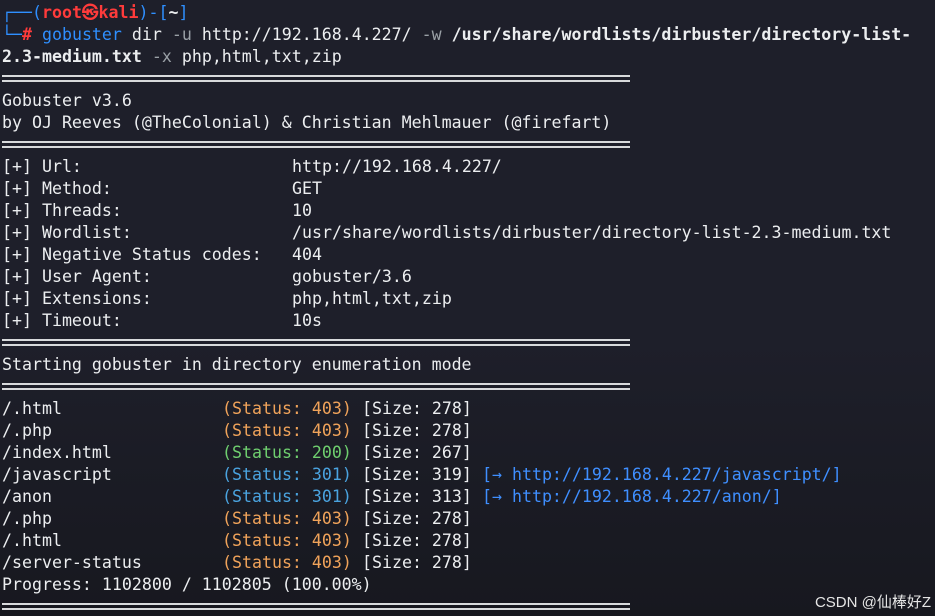  What do you see at coordinates (307, 188) in the screenshot?
I see `config-value: GET` at bounding box center [307, 188].